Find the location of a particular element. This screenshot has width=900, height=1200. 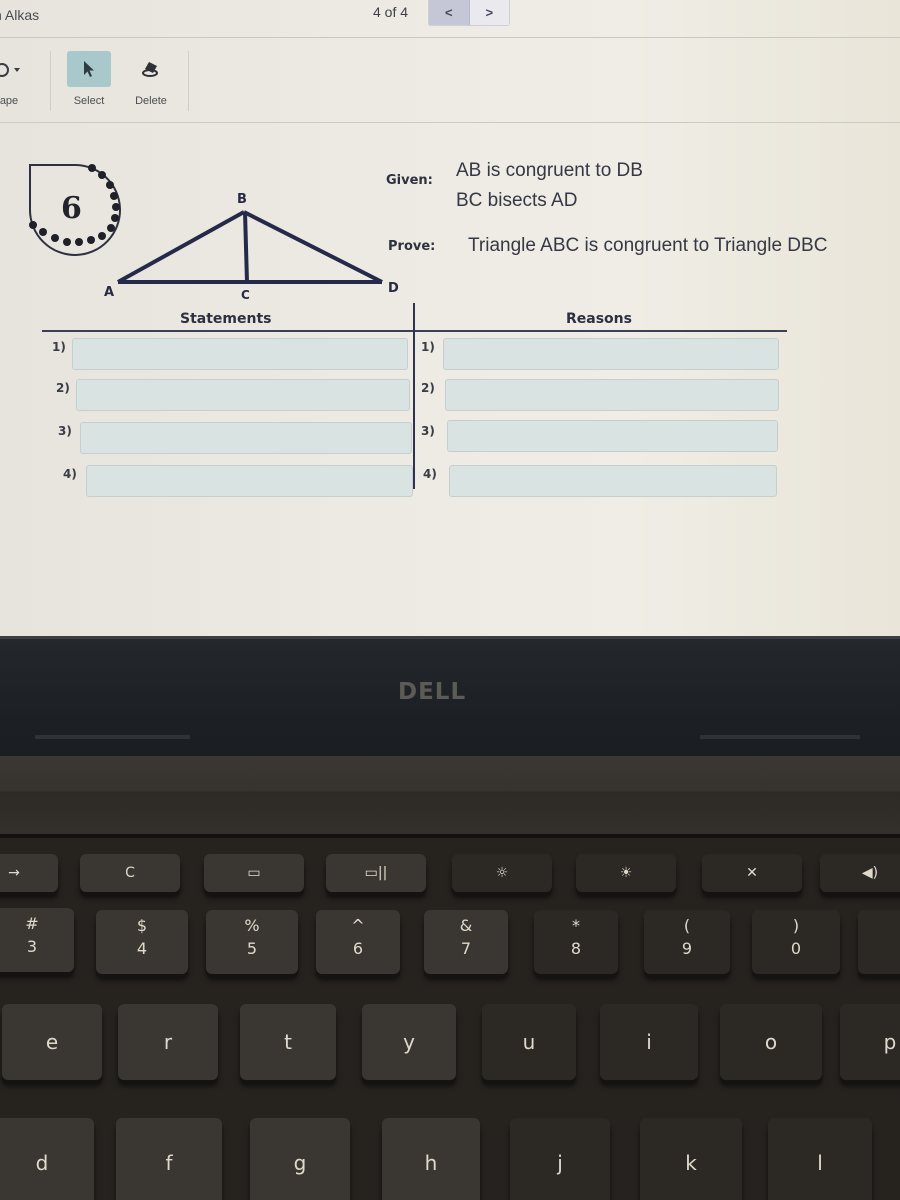

key-o: o is located at coordinates (771, 1042).